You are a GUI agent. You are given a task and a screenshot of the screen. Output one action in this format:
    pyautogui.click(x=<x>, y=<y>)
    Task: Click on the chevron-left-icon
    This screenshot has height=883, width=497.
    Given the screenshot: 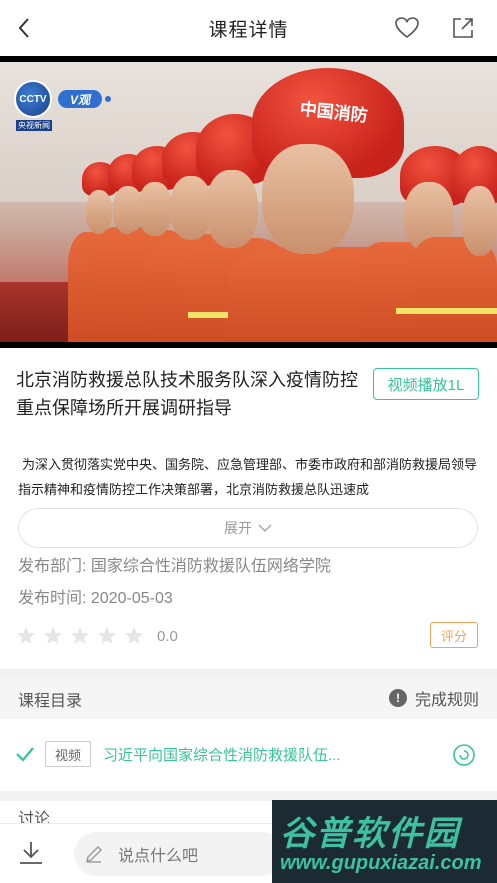 What is the action you would take?
    pyautogui.click(x=23, y=28)
    